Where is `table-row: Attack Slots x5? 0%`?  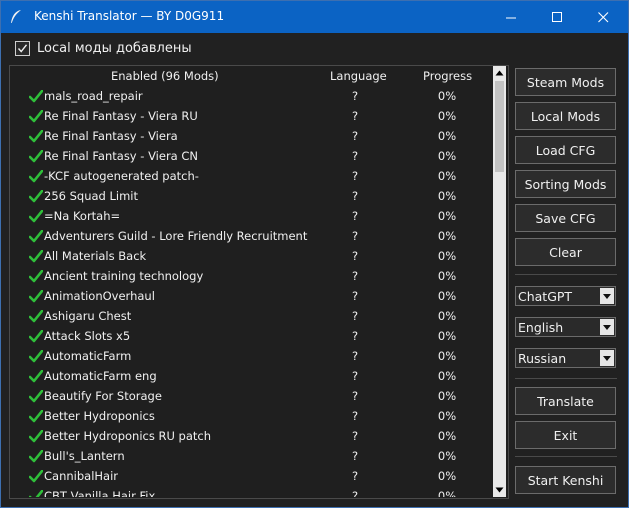
table-row: Attack Slots x5? 0% is located at coordinates (251, 336).